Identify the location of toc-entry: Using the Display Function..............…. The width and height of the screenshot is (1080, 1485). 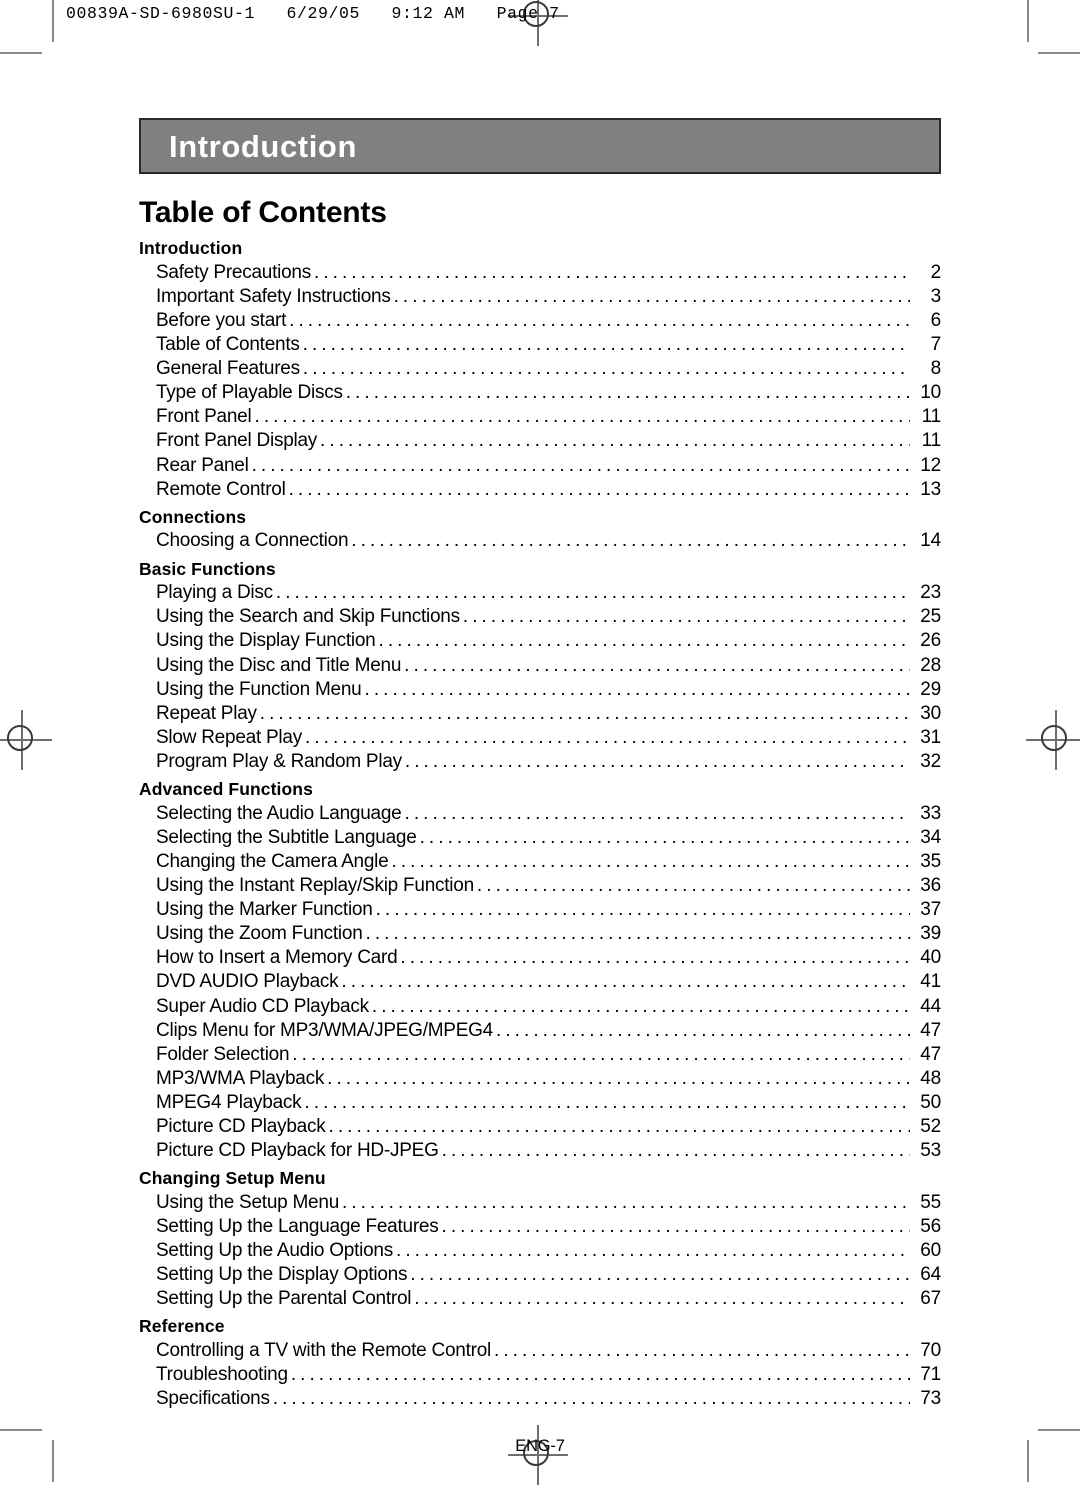
(548, 641).